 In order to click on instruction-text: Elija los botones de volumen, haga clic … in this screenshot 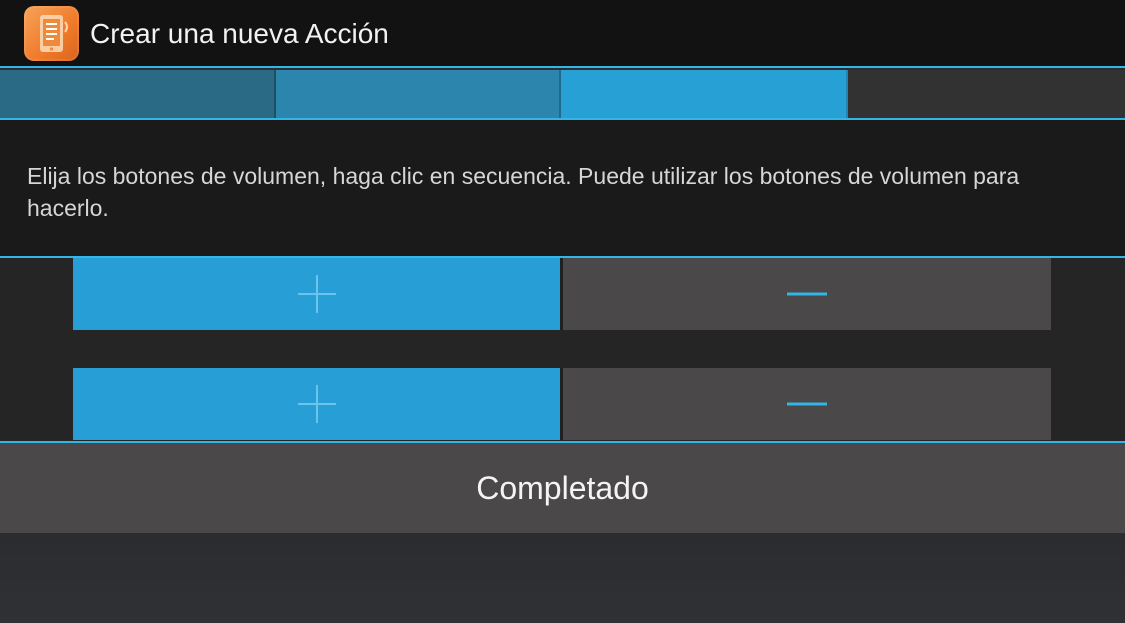, I will do `click(523, 192)`.